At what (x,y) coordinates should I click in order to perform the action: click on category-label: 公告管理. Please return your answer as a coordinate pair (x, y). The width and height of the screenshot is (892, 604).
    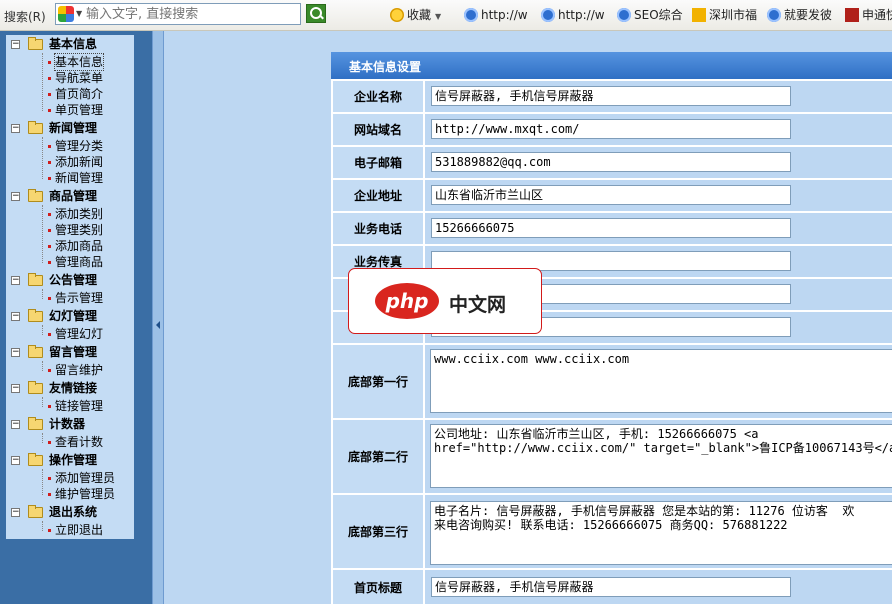
    Looking at the image, I should click on (73, 280).